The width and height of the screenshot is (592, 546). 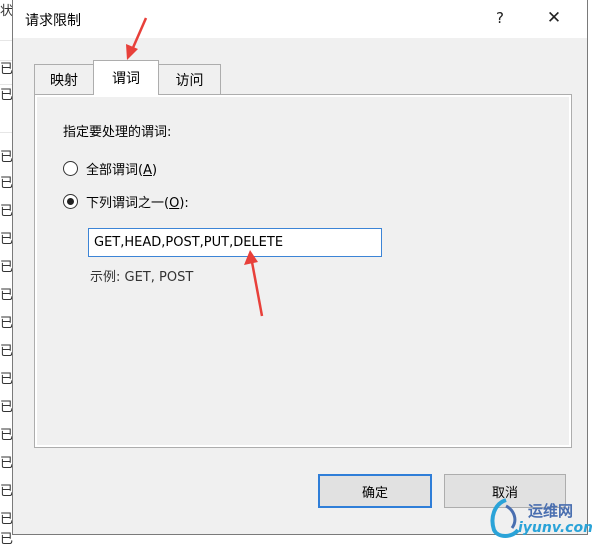 What do you see at coordinates (70, 201) in the screenshot?
I see `one-of-verbs-radio` at bounding box center [70, 201].